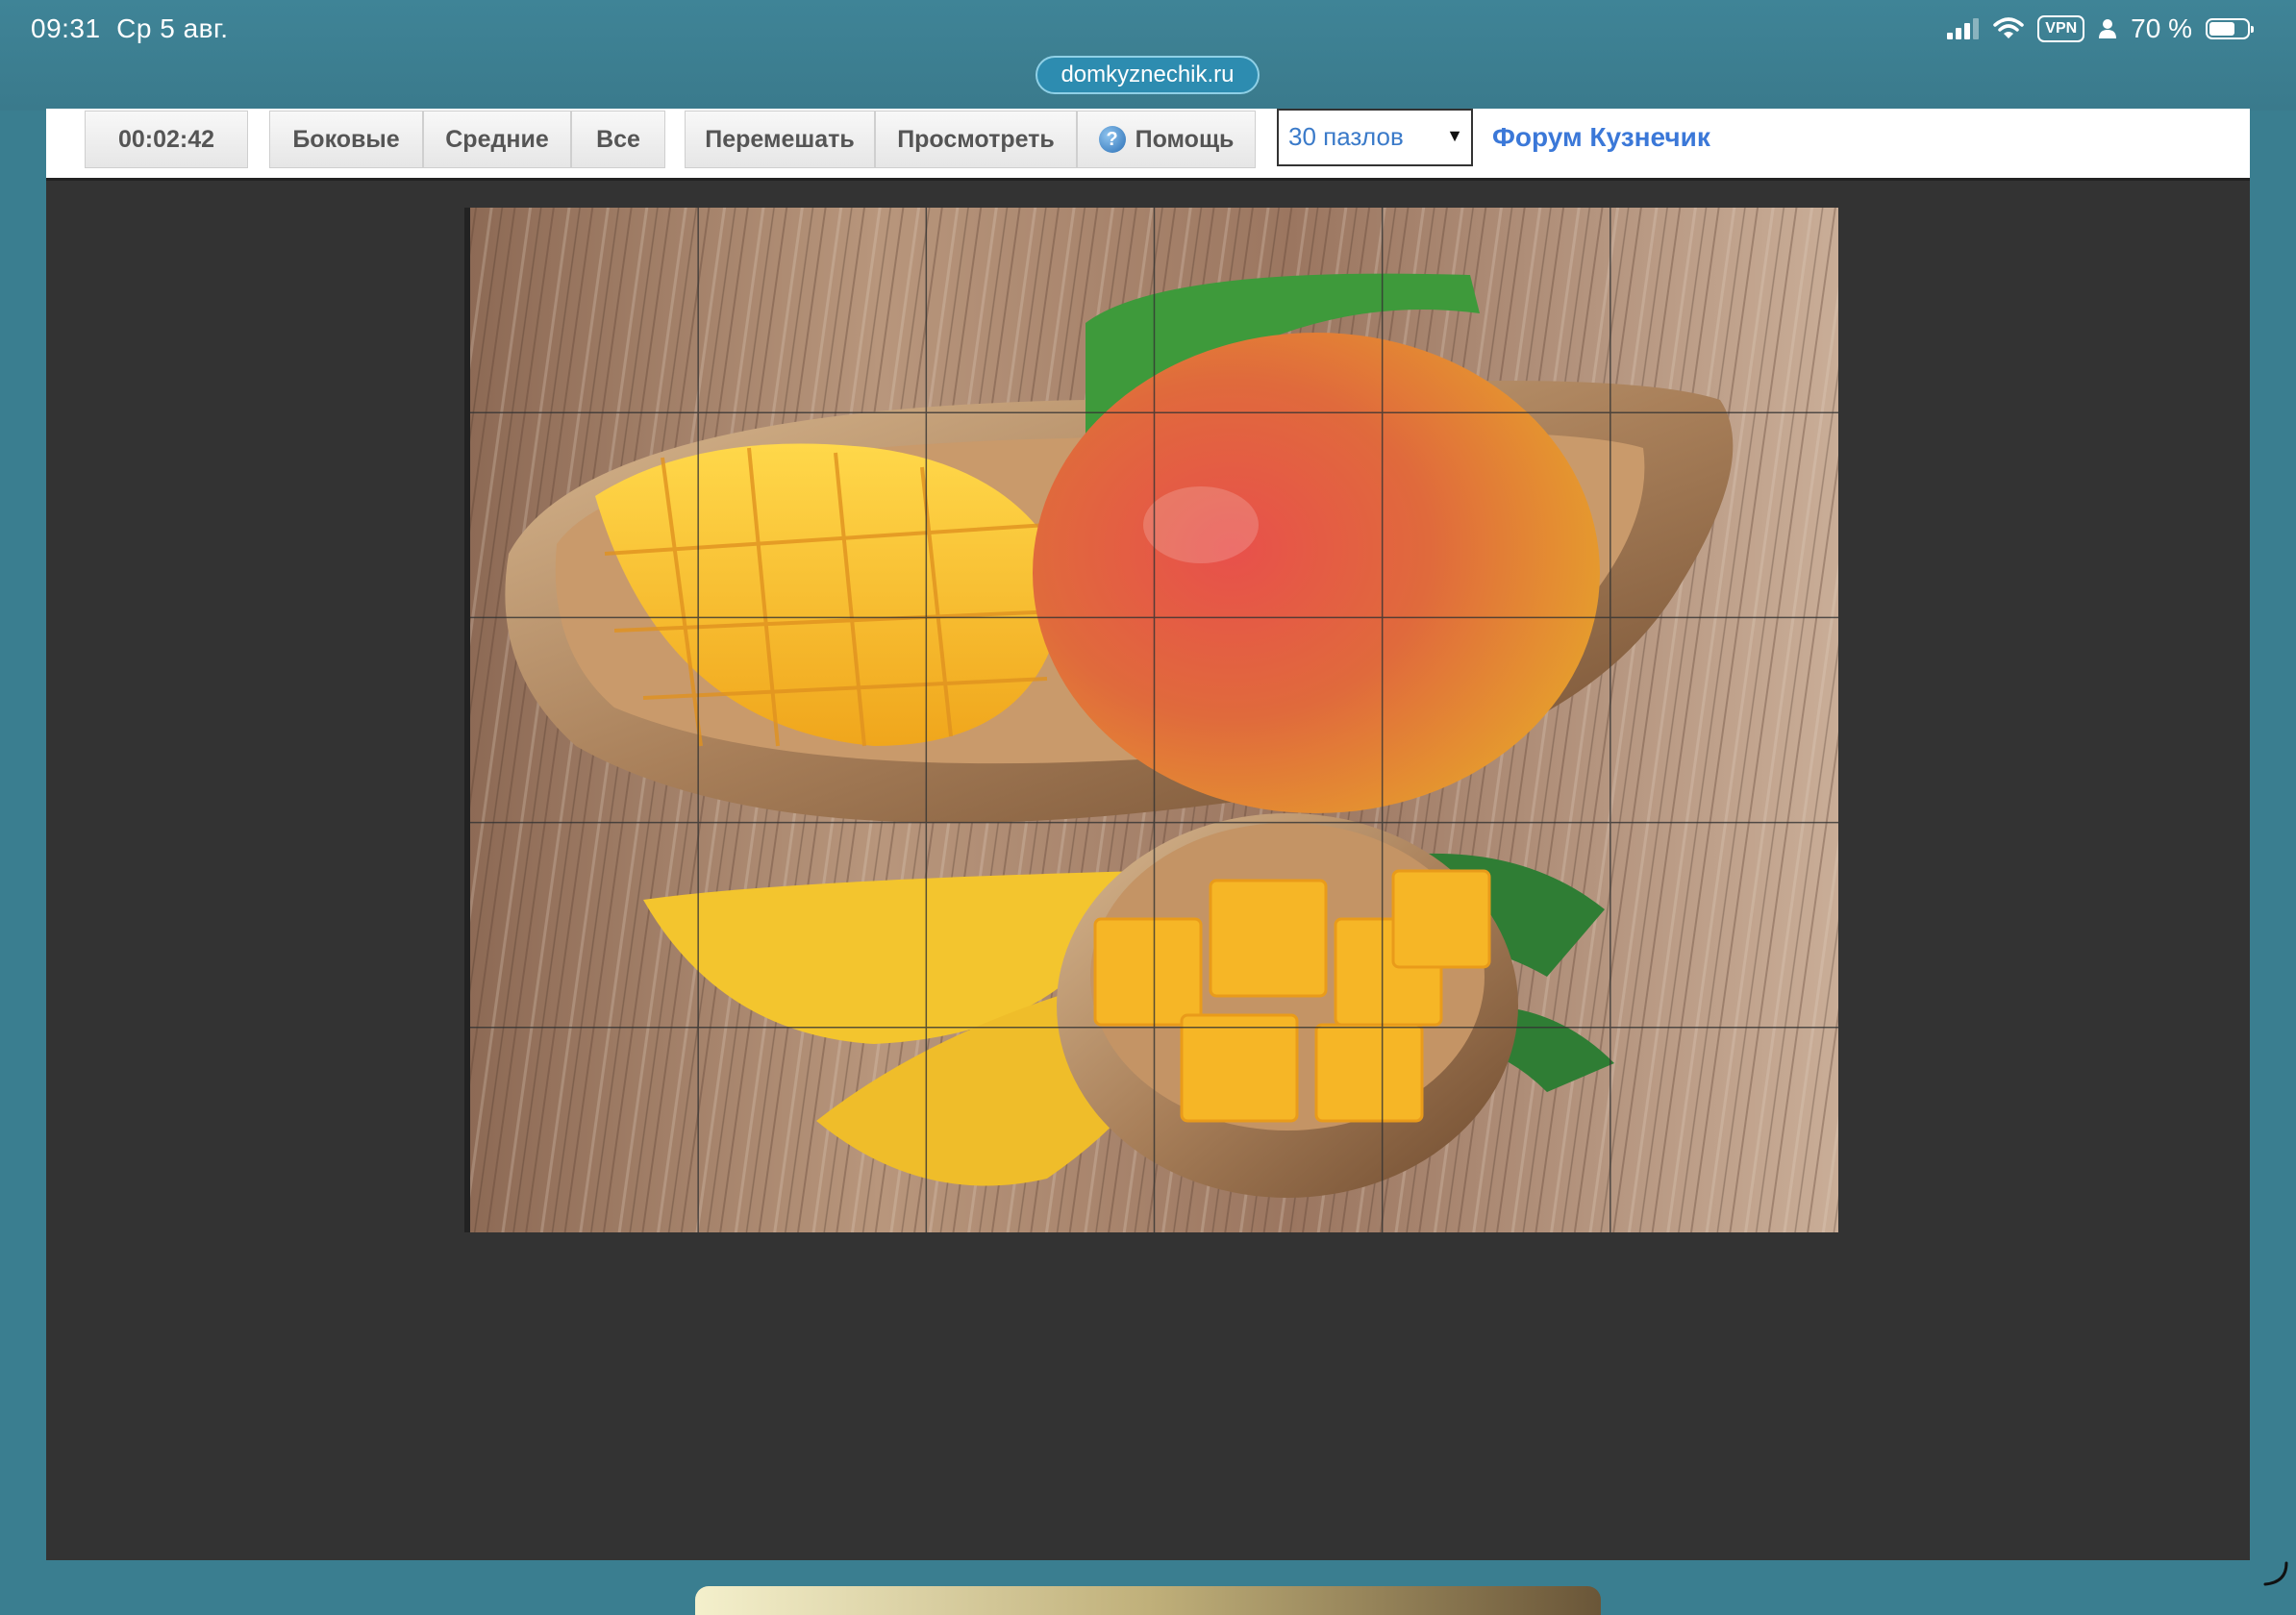 This screenshot has height=1615, width=2296. I want to click on help-label: Помощь, so click(1185, 139).